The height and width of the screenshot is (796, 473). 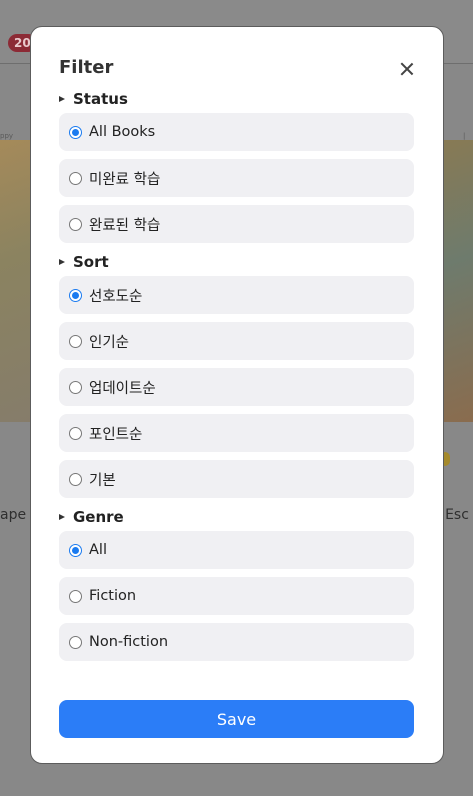 I want to click on option-label: 포인트순, so click(x=116, y=434).